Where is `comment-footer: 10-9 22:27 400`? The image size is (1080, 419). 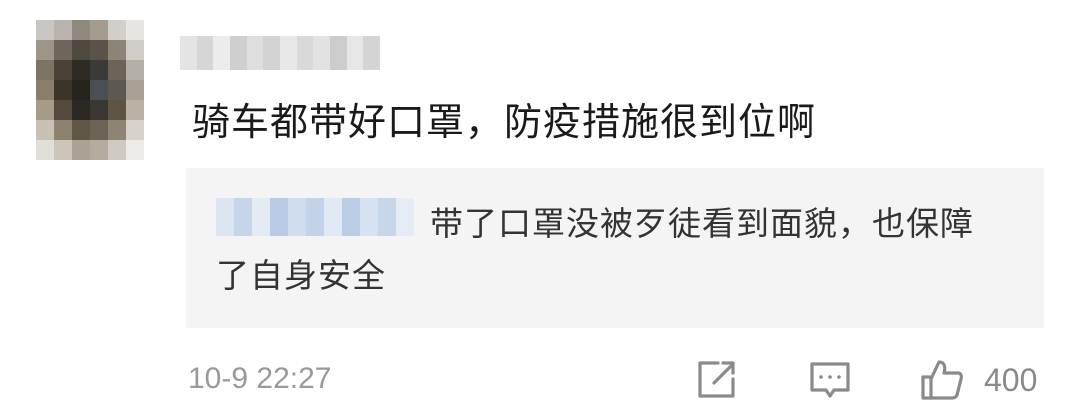
comment-footer: 10-9 22:27 400 is located at coordinates (540, 382).